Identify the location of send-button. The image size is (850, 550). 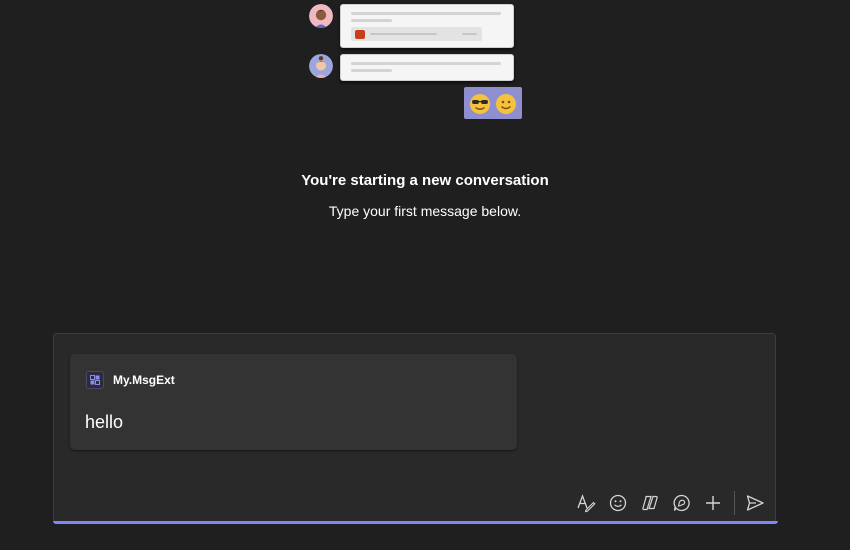
(755, 503).